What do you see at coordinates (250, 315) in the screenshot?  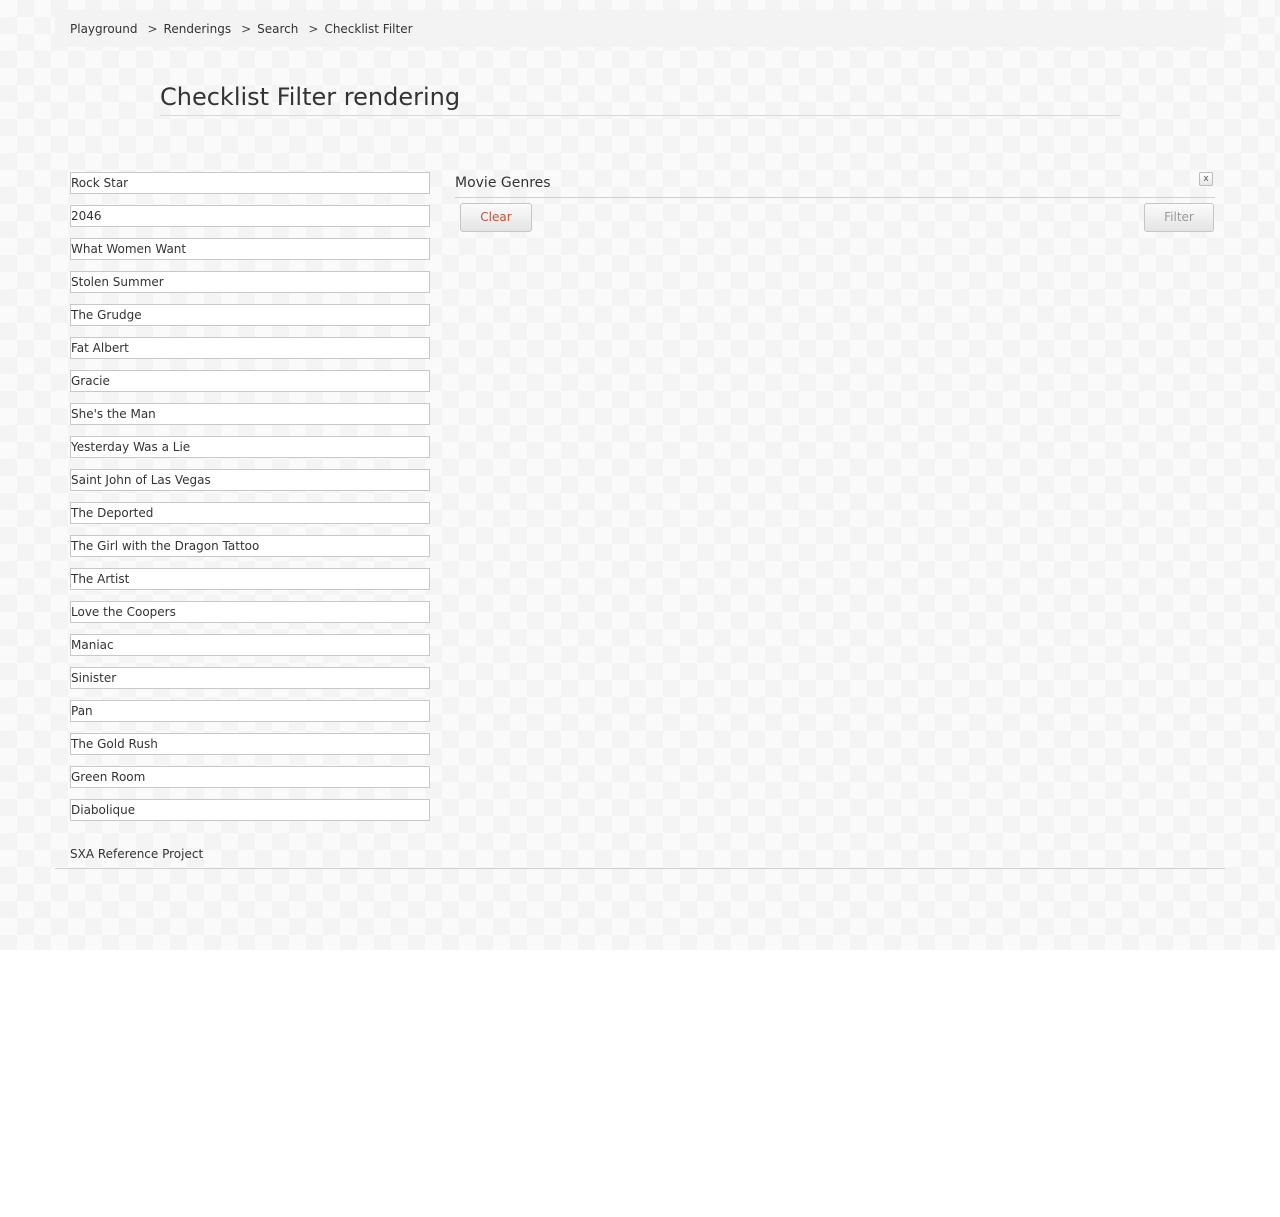 I see `list-item: The Grudge` at bounding box center [250, 315].